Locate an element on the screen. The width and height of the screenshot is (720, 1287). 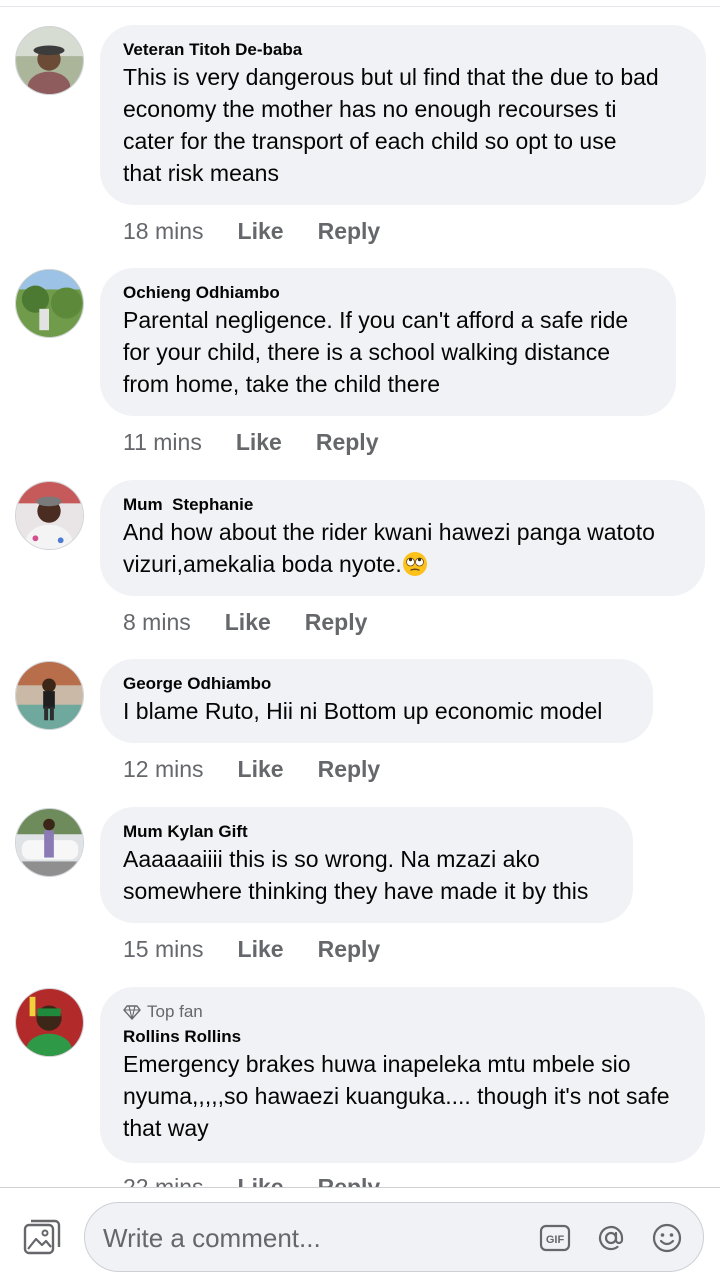
comment-actions: 11 mins Like Reply is located at coordinates (251, 442).